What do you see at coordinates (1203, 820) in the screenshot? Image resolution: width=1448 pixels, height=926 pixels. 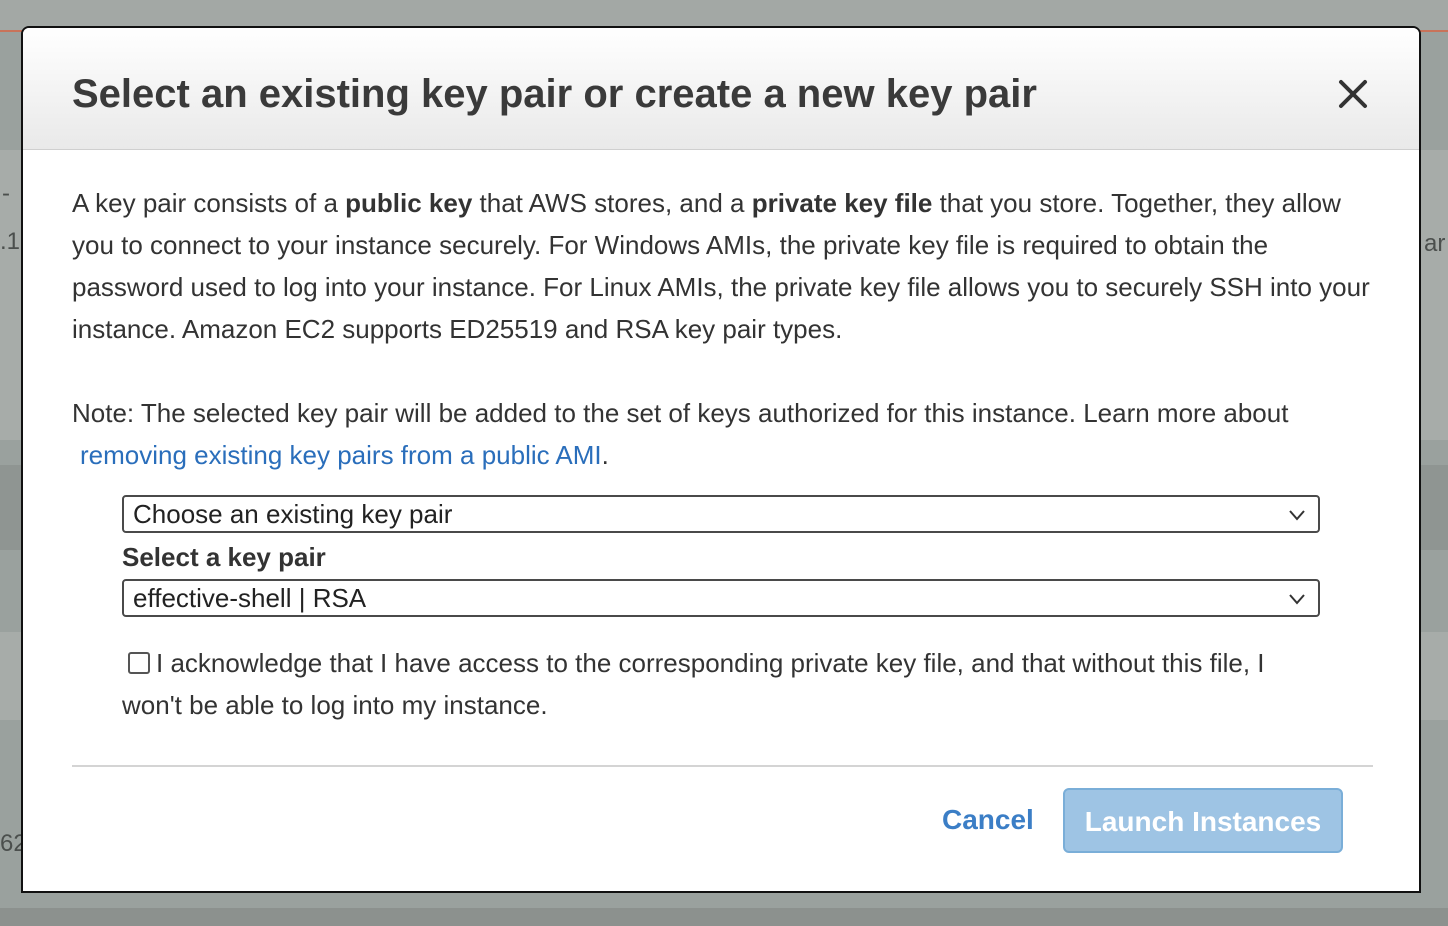 I see `launch-instances-button: Launch Instances` at bounding box center [1203, 820].